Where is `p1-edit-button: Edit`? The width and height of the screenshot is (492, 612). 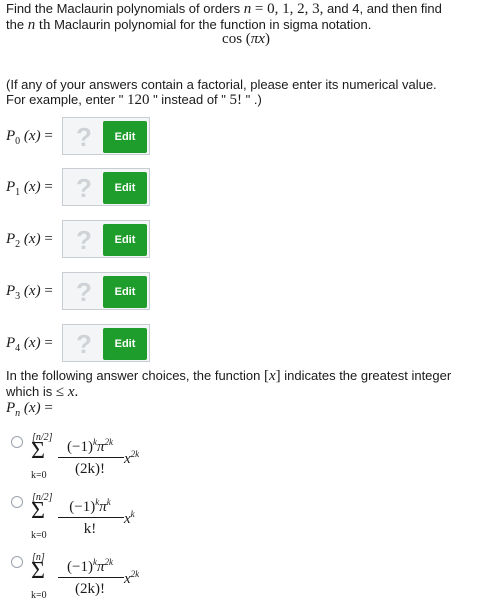 p1-edit-button: Edit is located at coordinates (125, 188).